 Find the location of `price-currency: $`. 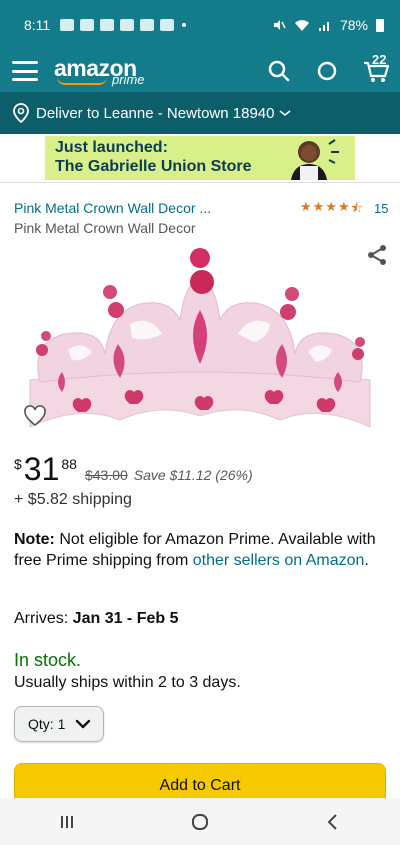

price-currency: $ is located at coordinates (18, 464).